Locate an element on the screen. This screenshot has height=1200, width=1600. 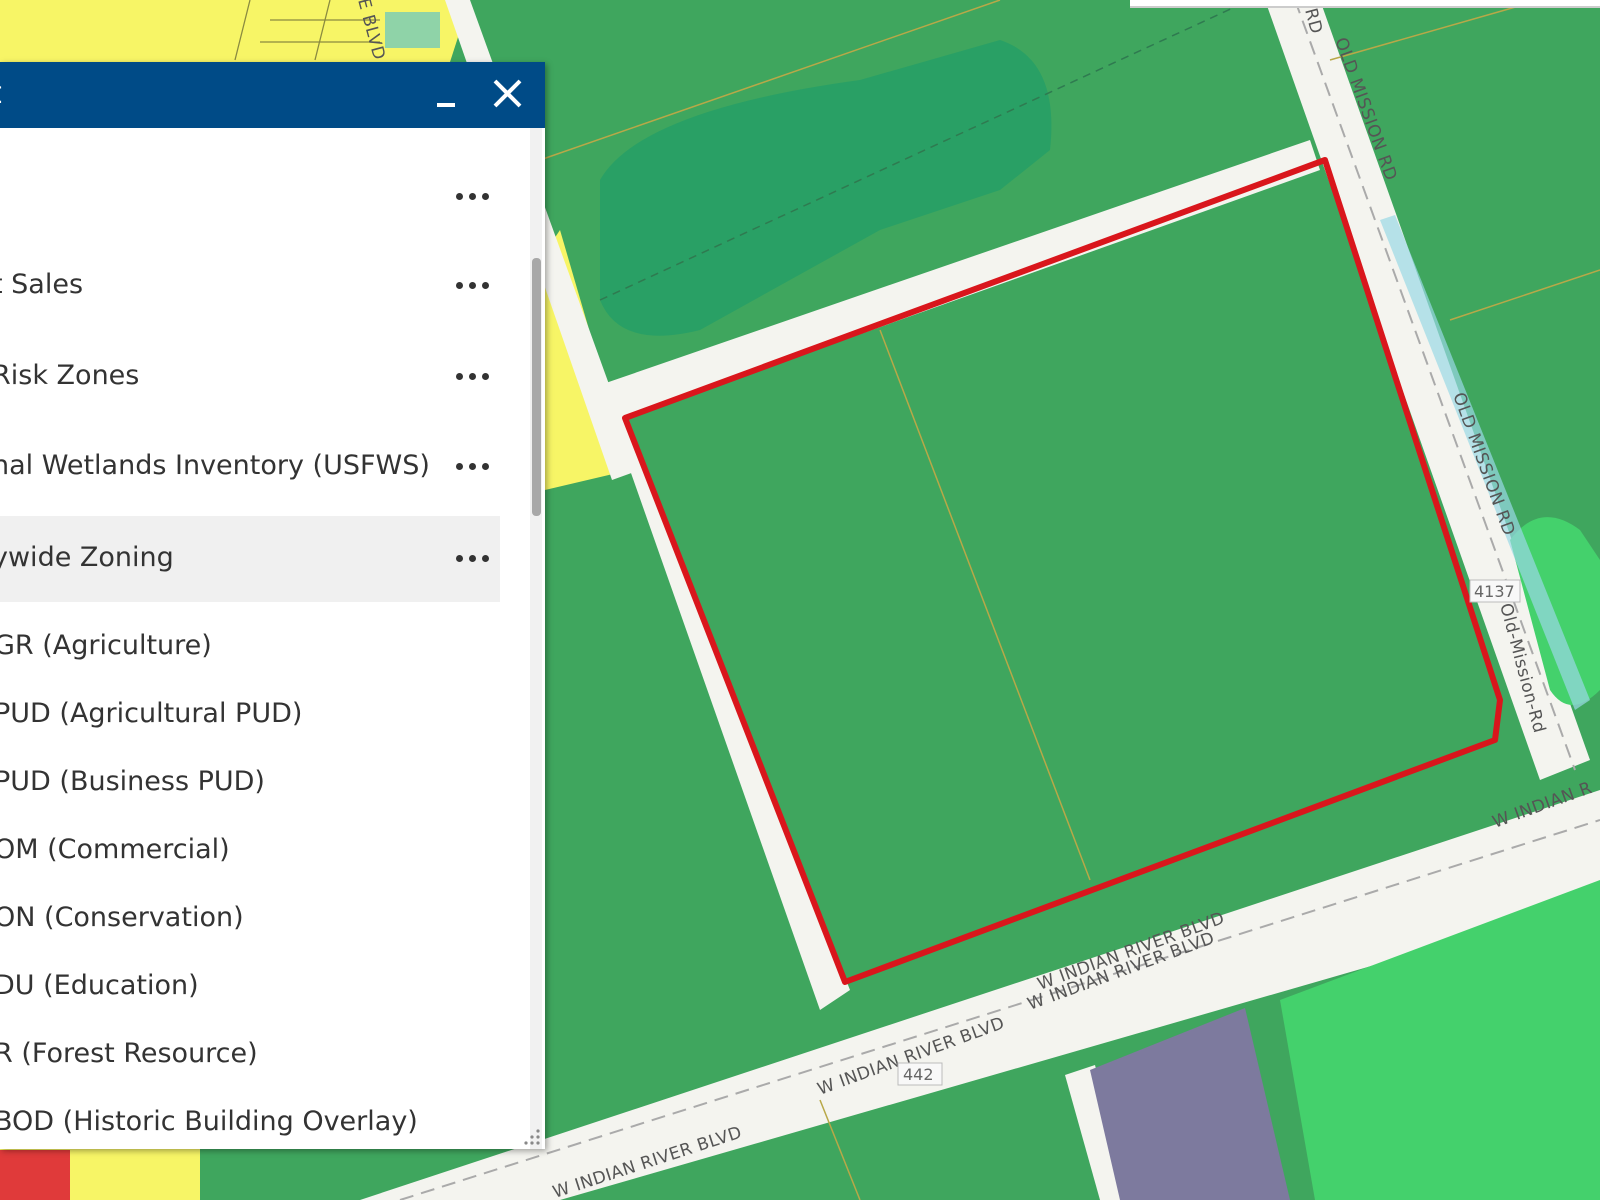
svg-text: 442 is located at coordinates (918, 1074).